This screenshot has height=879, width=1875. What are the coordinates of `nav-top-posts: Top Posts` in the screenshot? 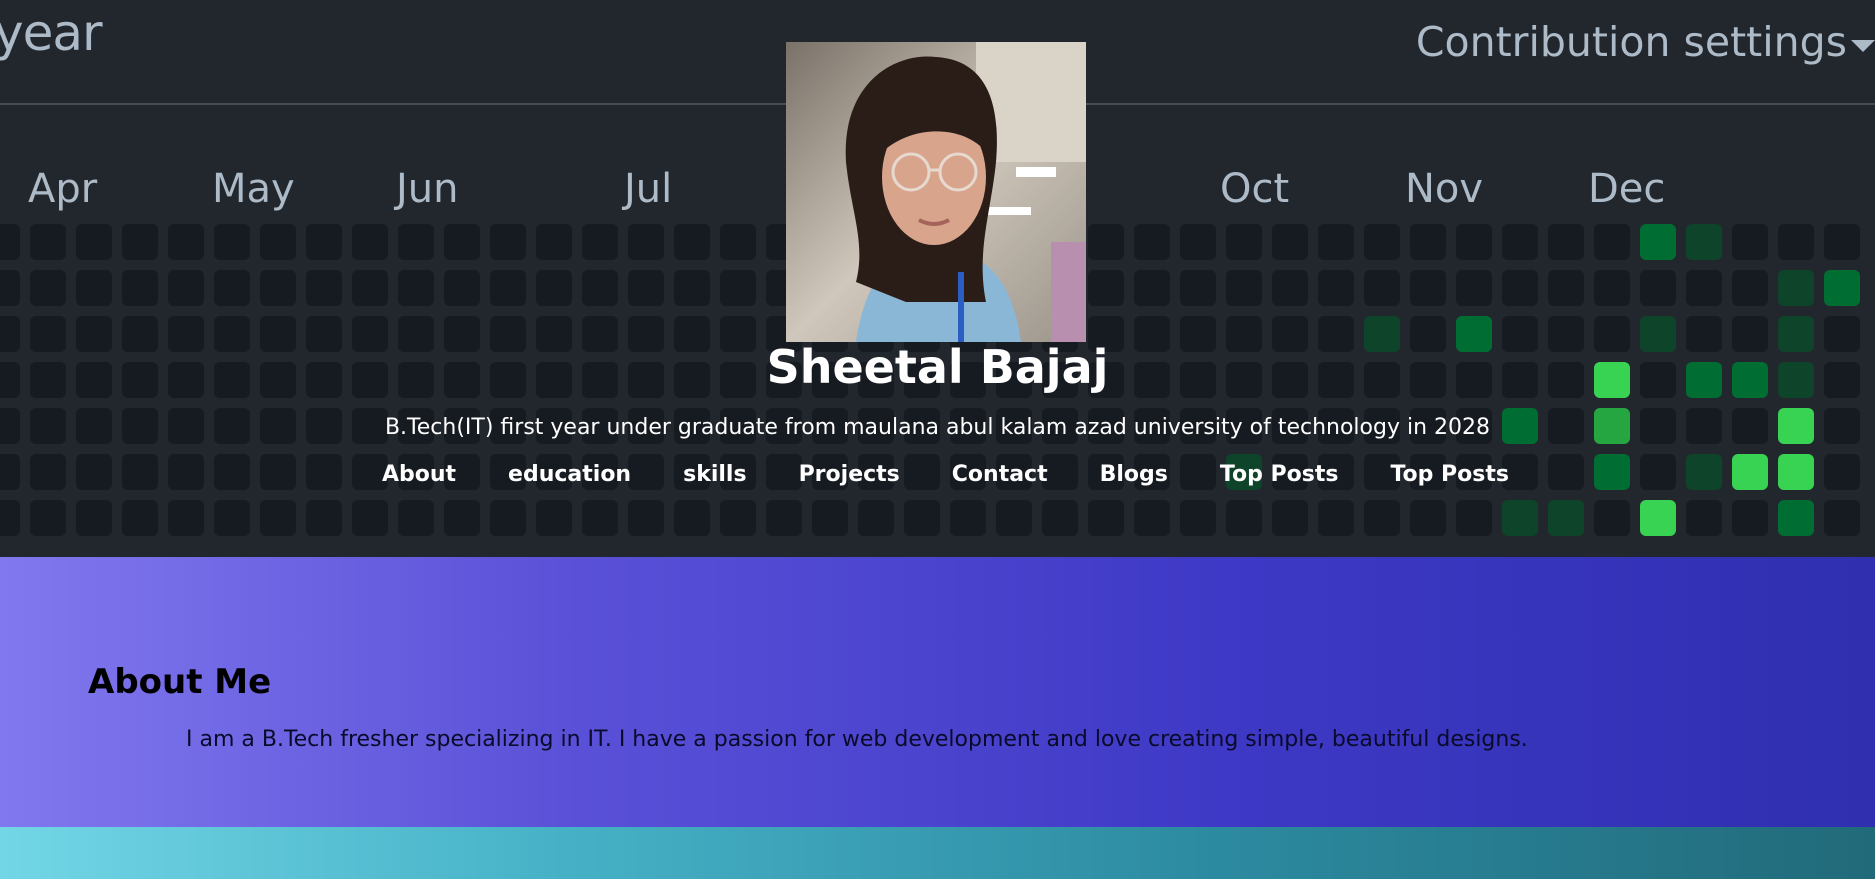 It's located at (1279, 474).